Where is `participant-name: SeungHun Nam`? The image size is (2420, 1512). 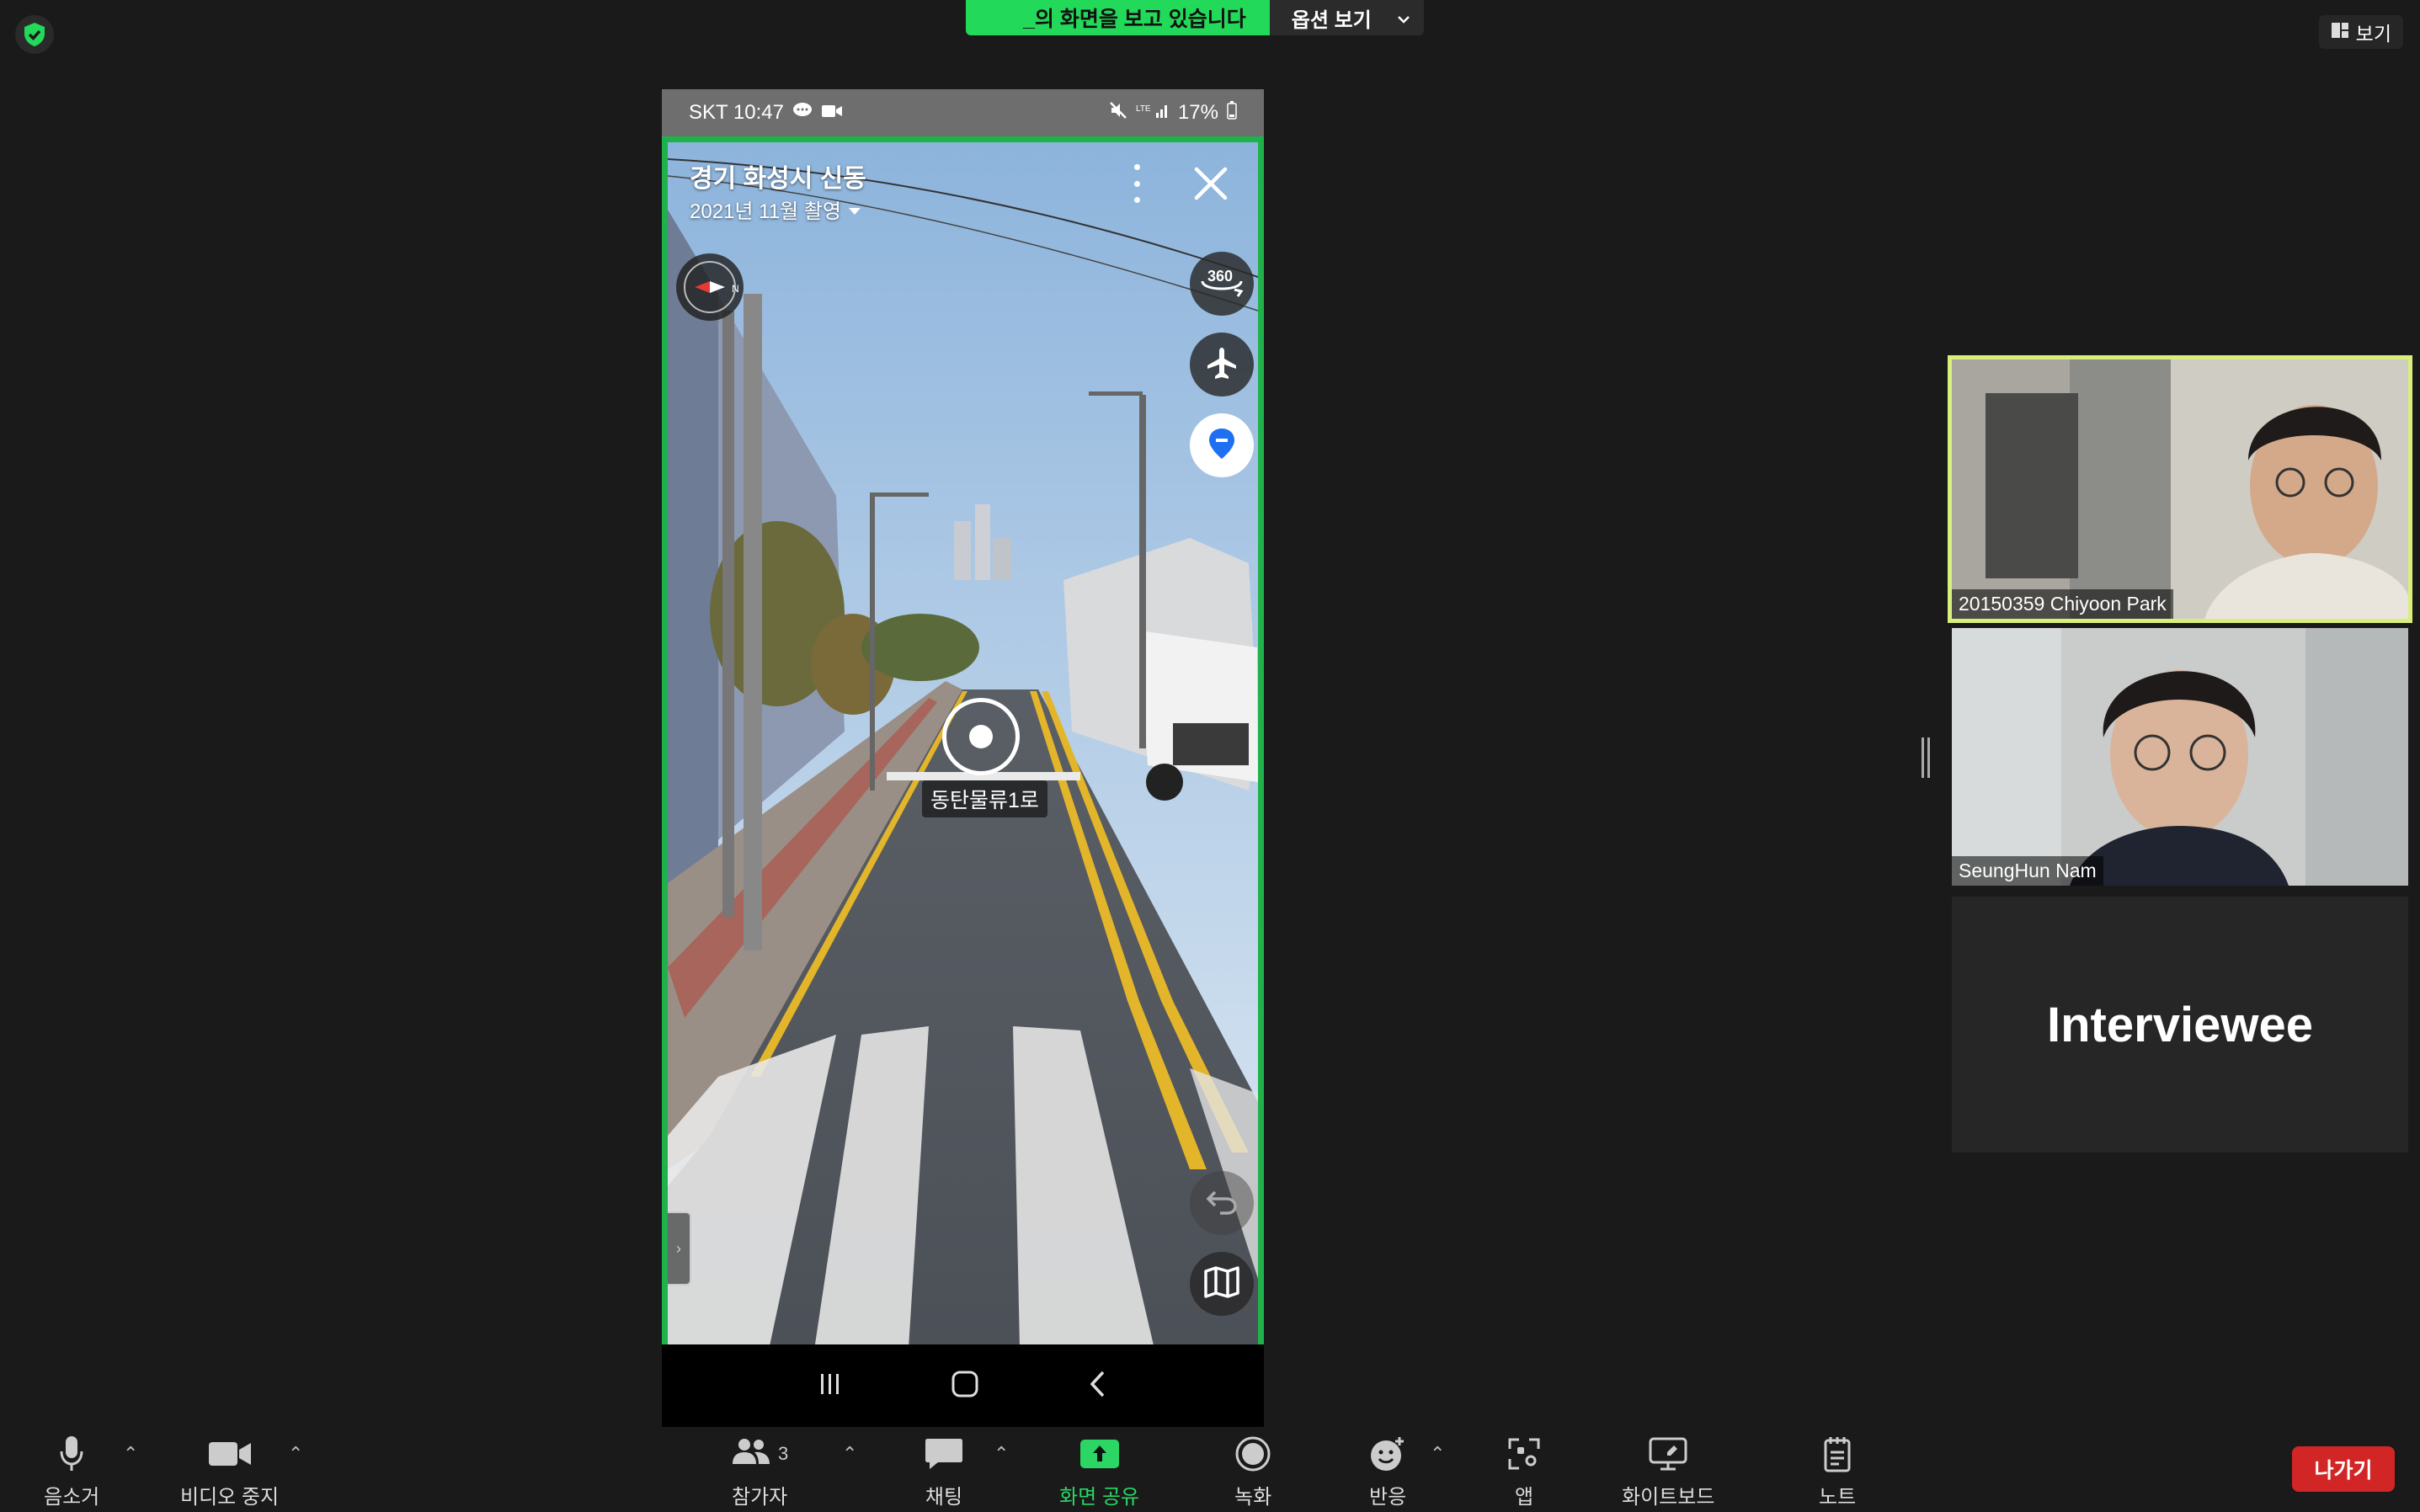 participant-name: SeungHun Nam is located at coordinates (2028, 871).